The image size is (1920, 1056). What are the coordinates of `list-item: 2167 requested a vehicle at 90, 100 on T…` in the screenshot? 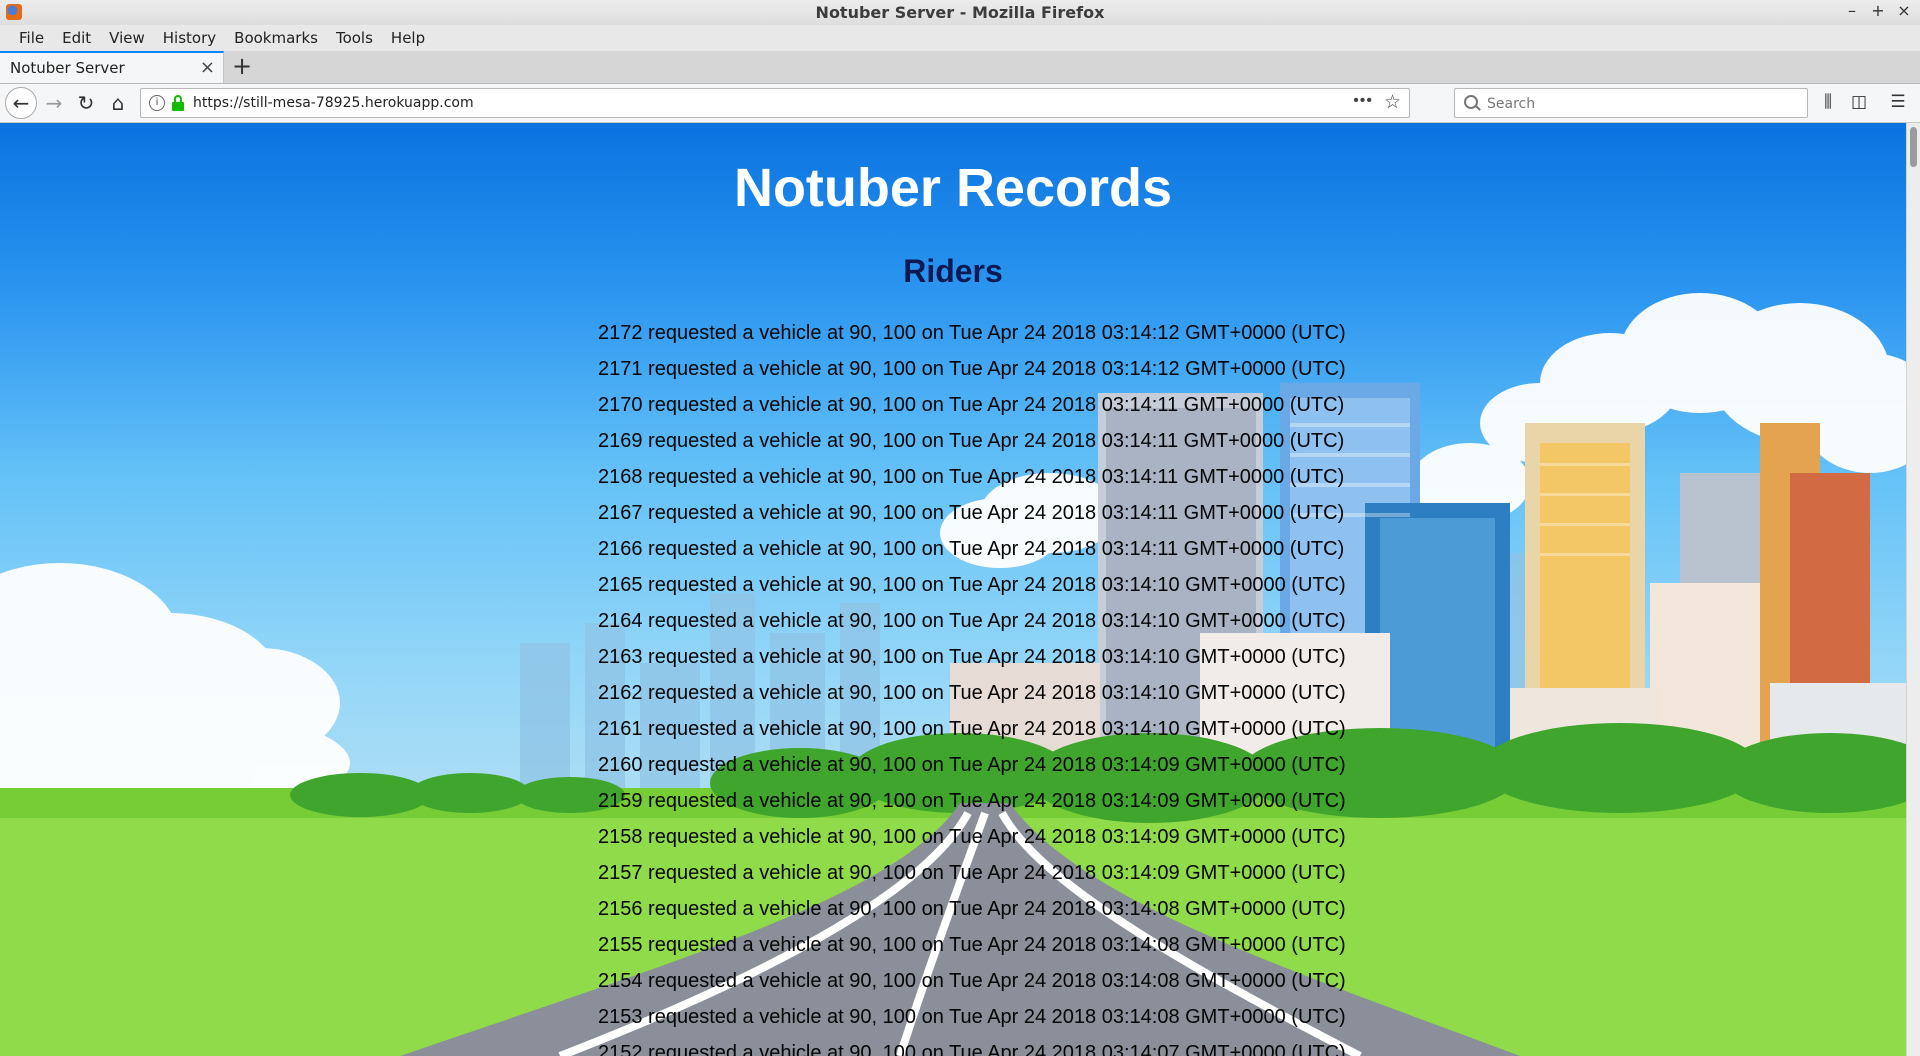 It's located at (971, 513).